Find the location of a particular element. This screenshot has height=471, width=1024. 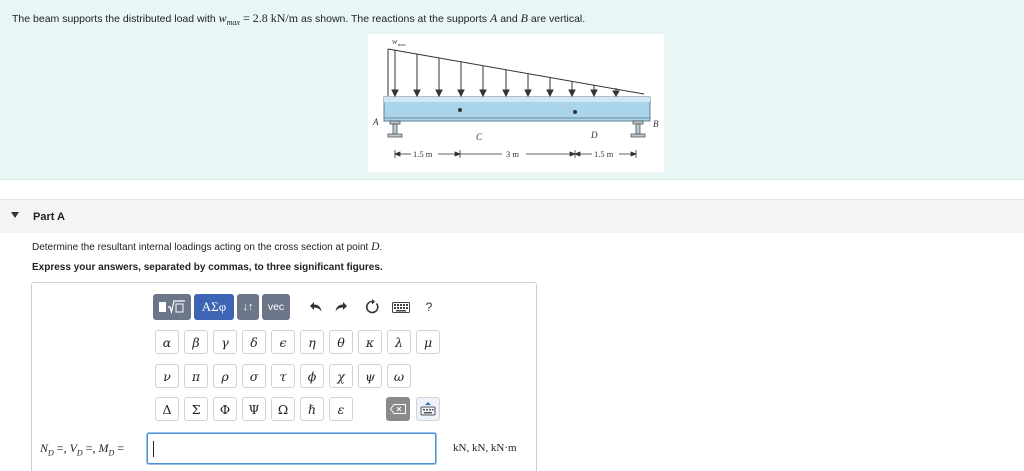

load-units: kN/m is located at coordinates (284, 18).